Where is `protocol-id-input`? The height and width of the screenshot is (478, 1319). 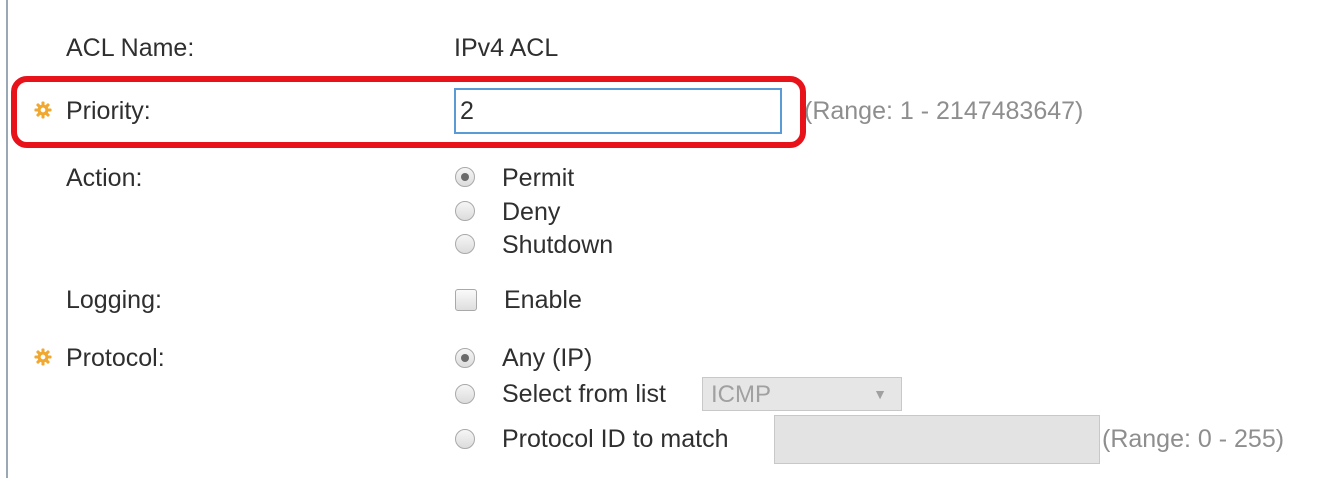 protocol-id-input is located at coordinates (937, 439).